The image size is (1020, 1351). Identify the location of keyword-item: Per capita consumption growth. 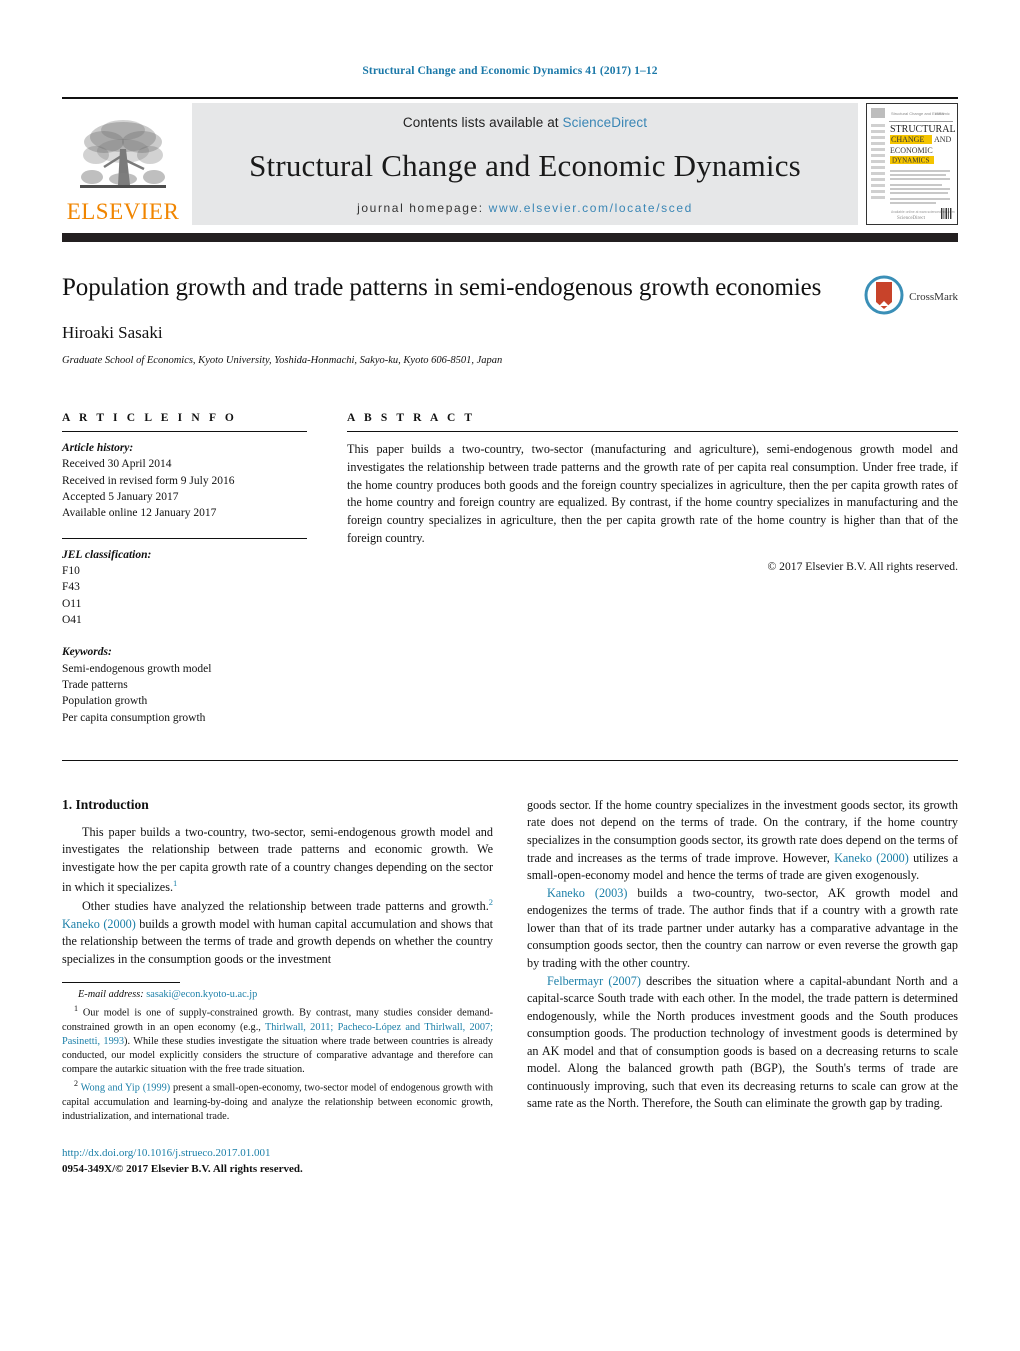
(134, 717).